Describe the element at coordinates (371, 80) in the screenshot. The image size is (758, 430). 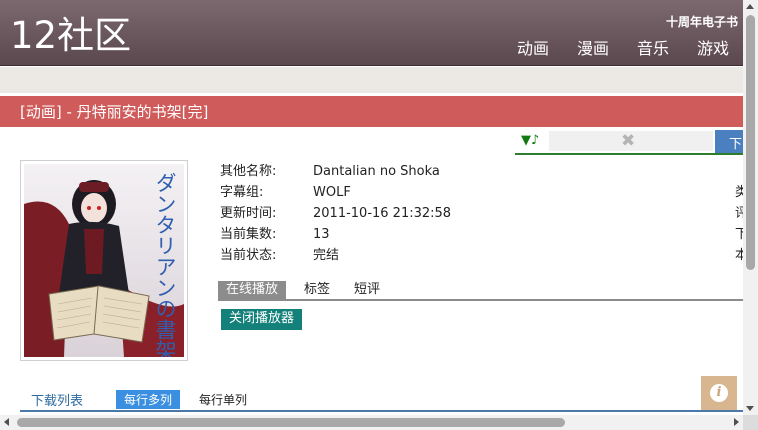
I see `sub-header-bar` at that location.